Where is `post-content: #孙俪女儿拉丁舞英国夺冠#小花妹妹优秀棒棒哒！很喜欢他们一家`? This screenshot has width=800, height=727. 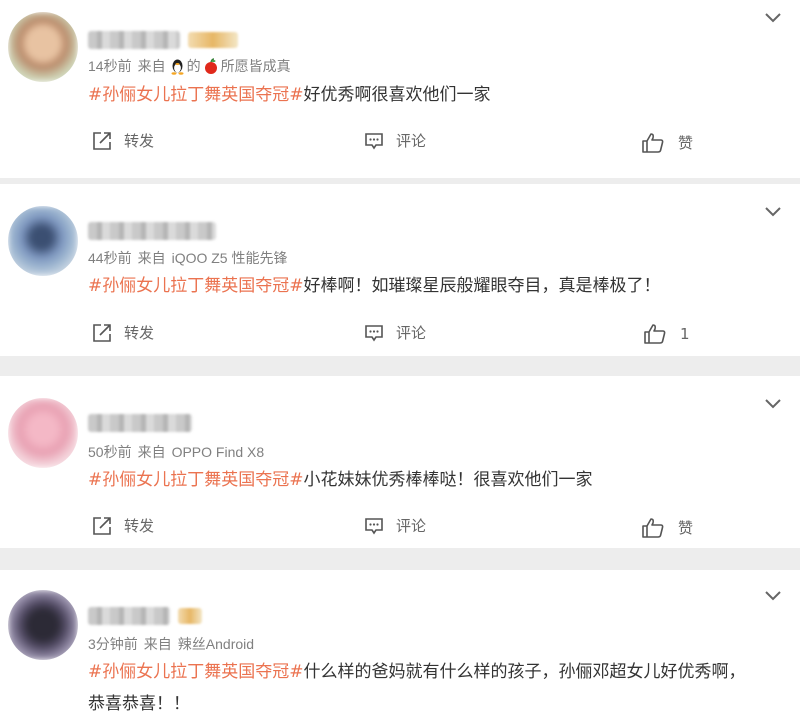
post-content: #孙俪女儿拉丁舞英国夺冠#小花妹妹优秀棒棒哒！很喜欢他们一家 is located at coordinates (433, 480).